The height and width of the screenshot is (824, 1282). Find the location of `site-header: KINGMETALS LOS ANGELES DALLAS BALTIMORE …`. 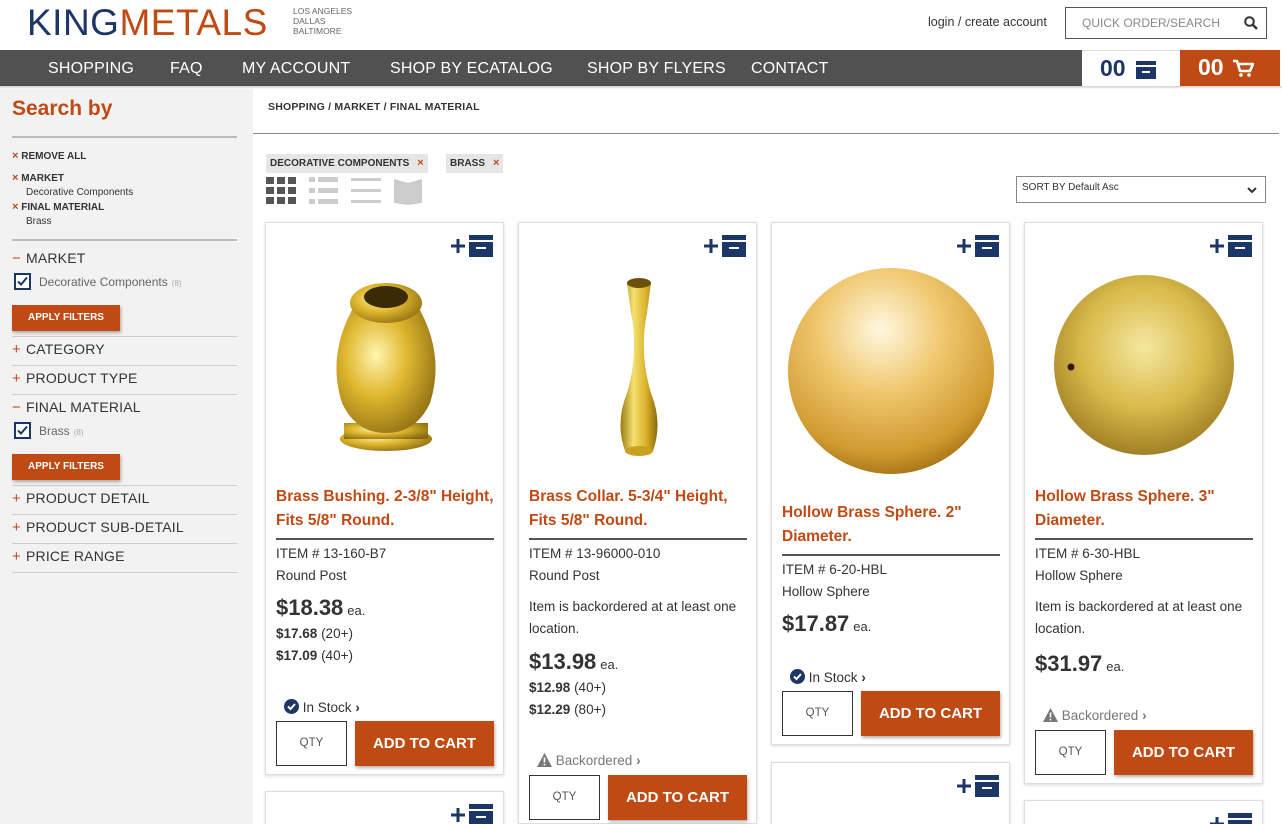

site-header: KINGMETALS LOS ANGELES DALLAS BALTIMORE … is located at coordinates (641, 25).